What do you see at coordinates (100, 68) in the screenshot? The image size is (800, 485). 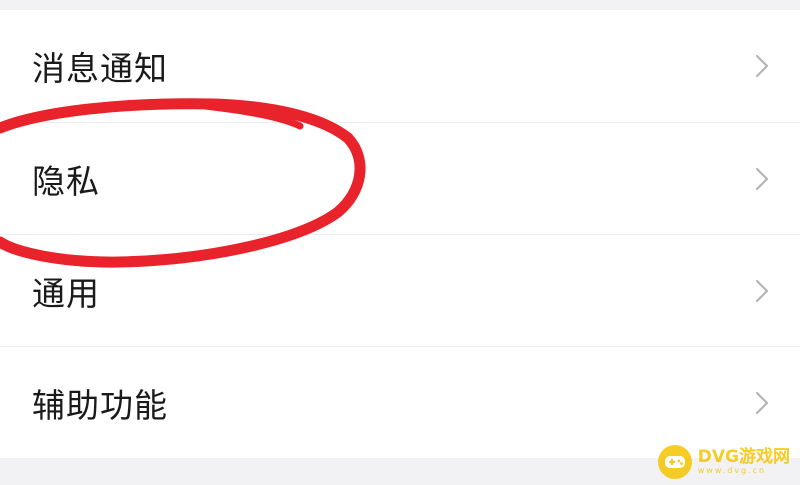 I see `settings-item-label: 消息通知` at bounding box center [100, 68].